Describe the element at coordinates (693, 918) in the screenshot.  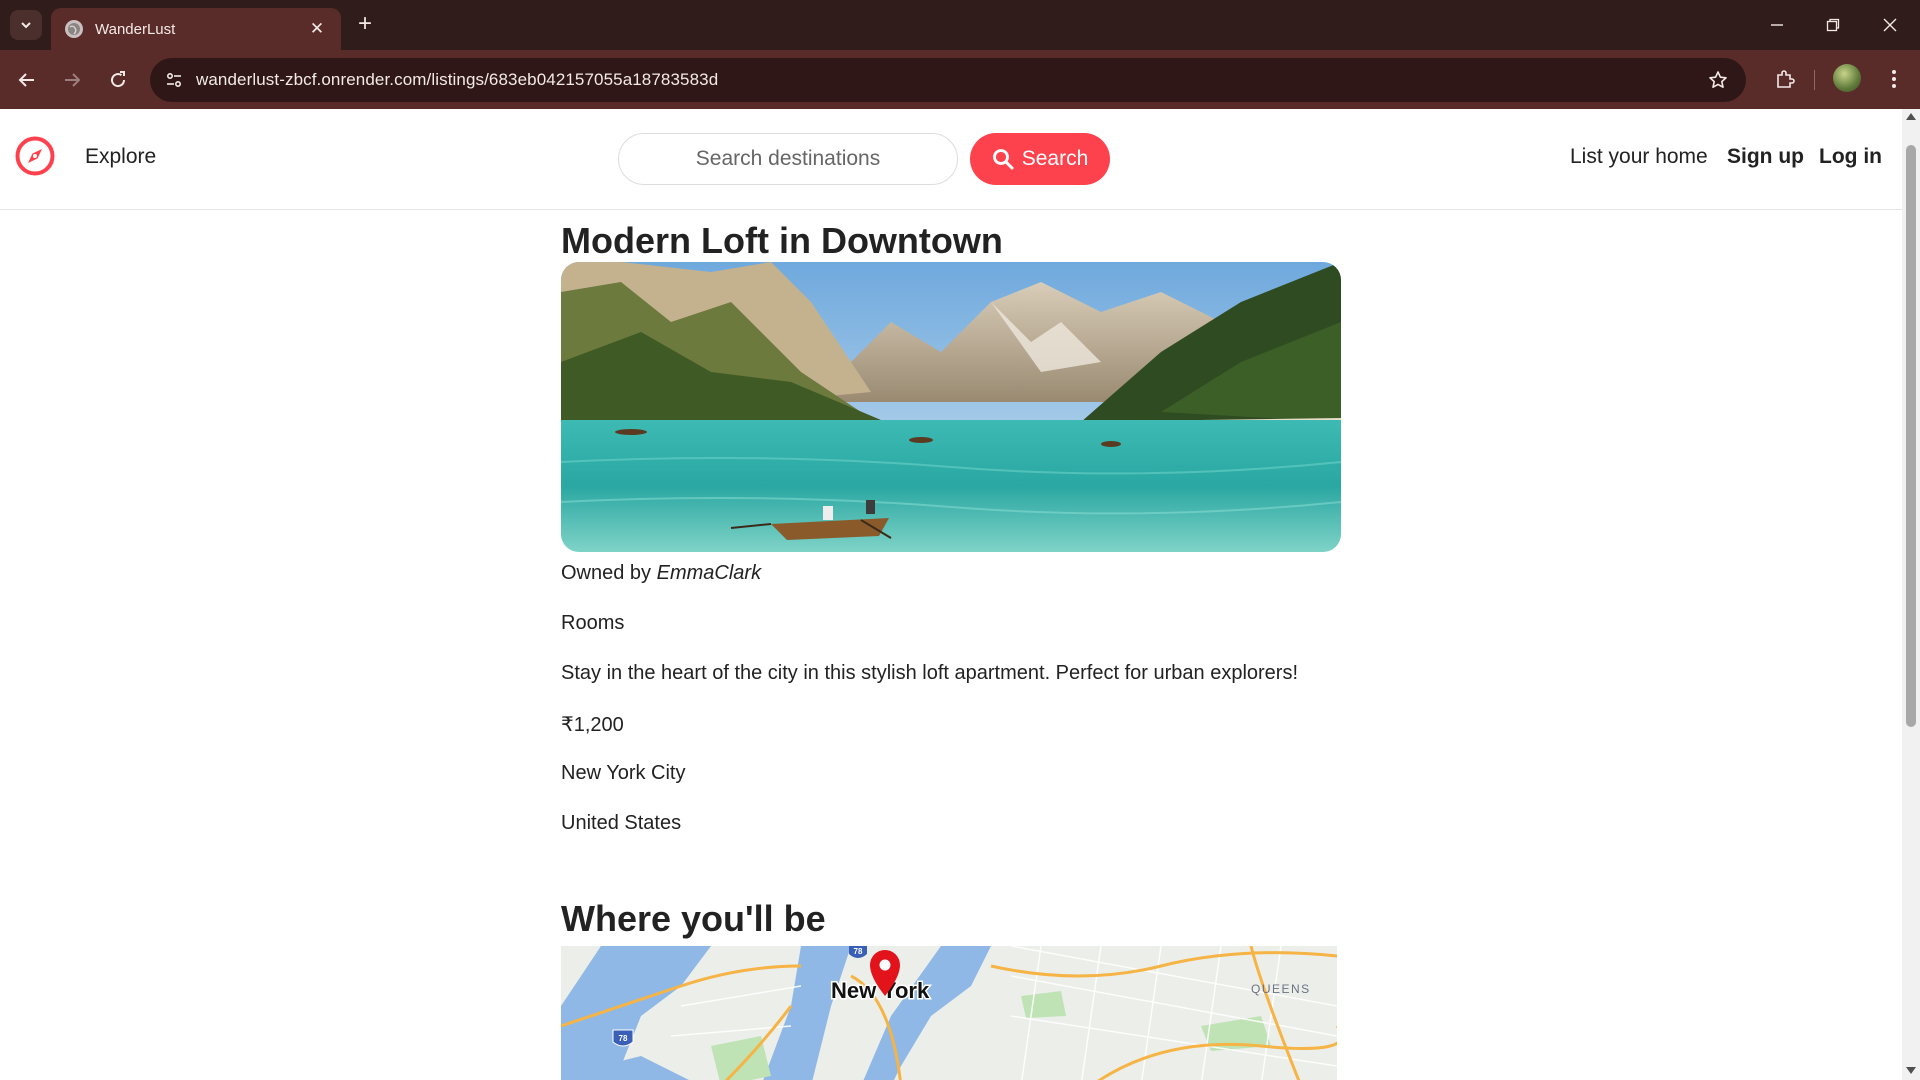
I see `map-section-heading: Where you'll be` at that location.